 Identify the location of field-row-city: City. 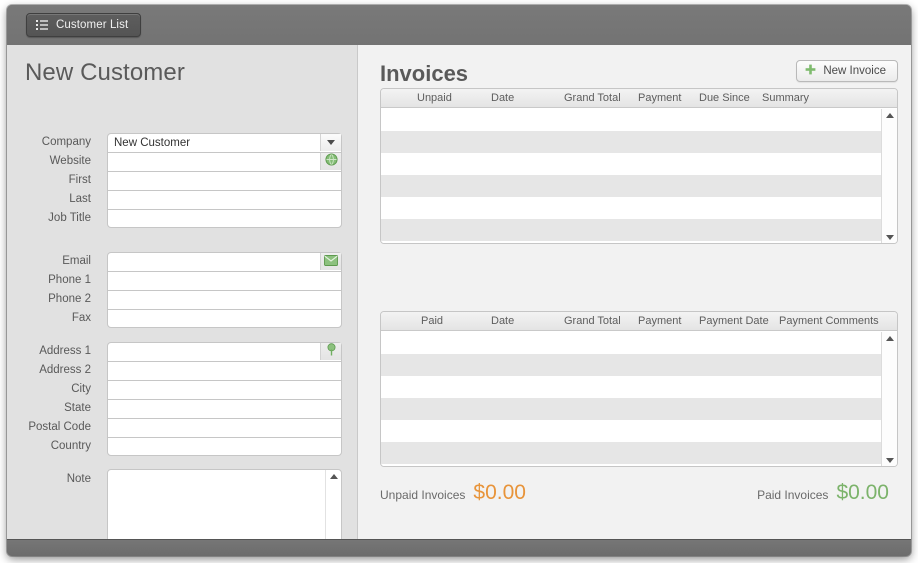
(182, 389).